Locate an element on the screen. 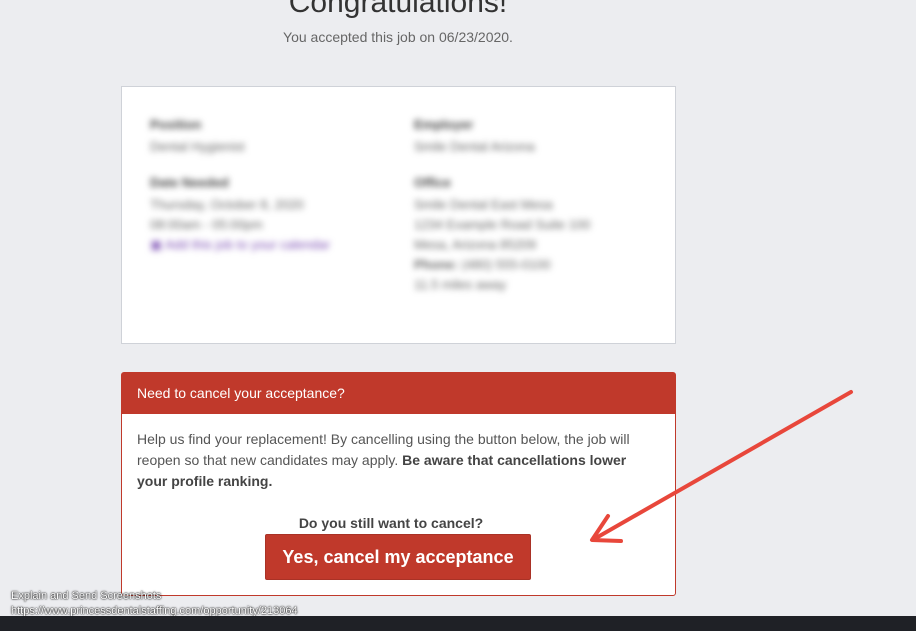 The image size is (916, 631). accepted-date-text: You accepted this job on 06/23/2020. is located at coordinates (398, 37).